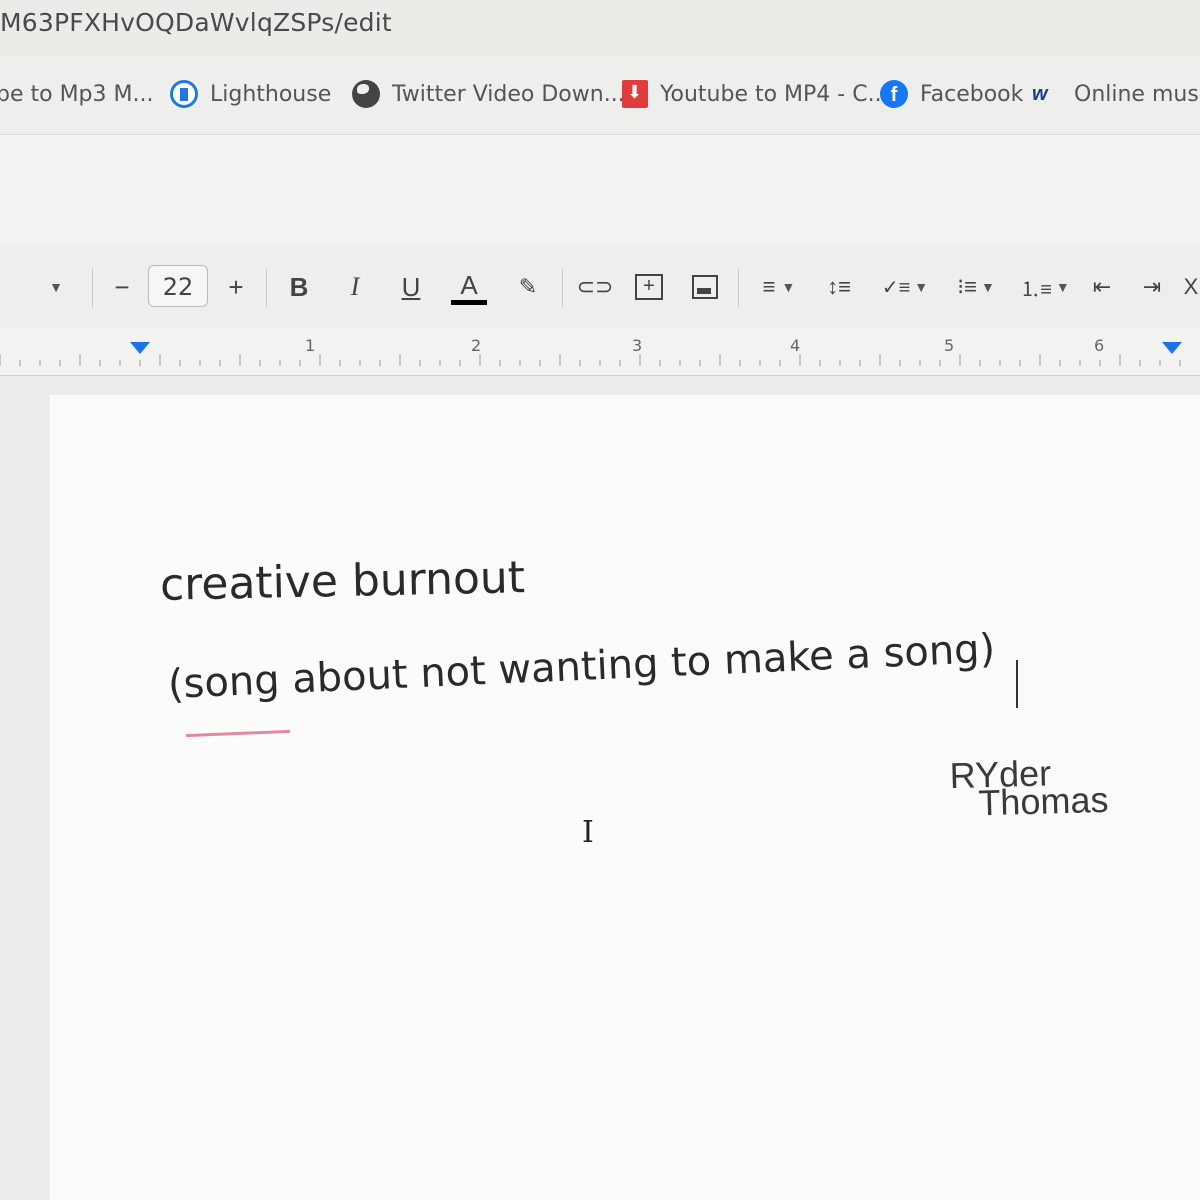 The height and width of the screenshot is (1200, 1200). Describe the element at coordinates (469, 302) in the screenshot. I see `text-color-swatch` at that location.